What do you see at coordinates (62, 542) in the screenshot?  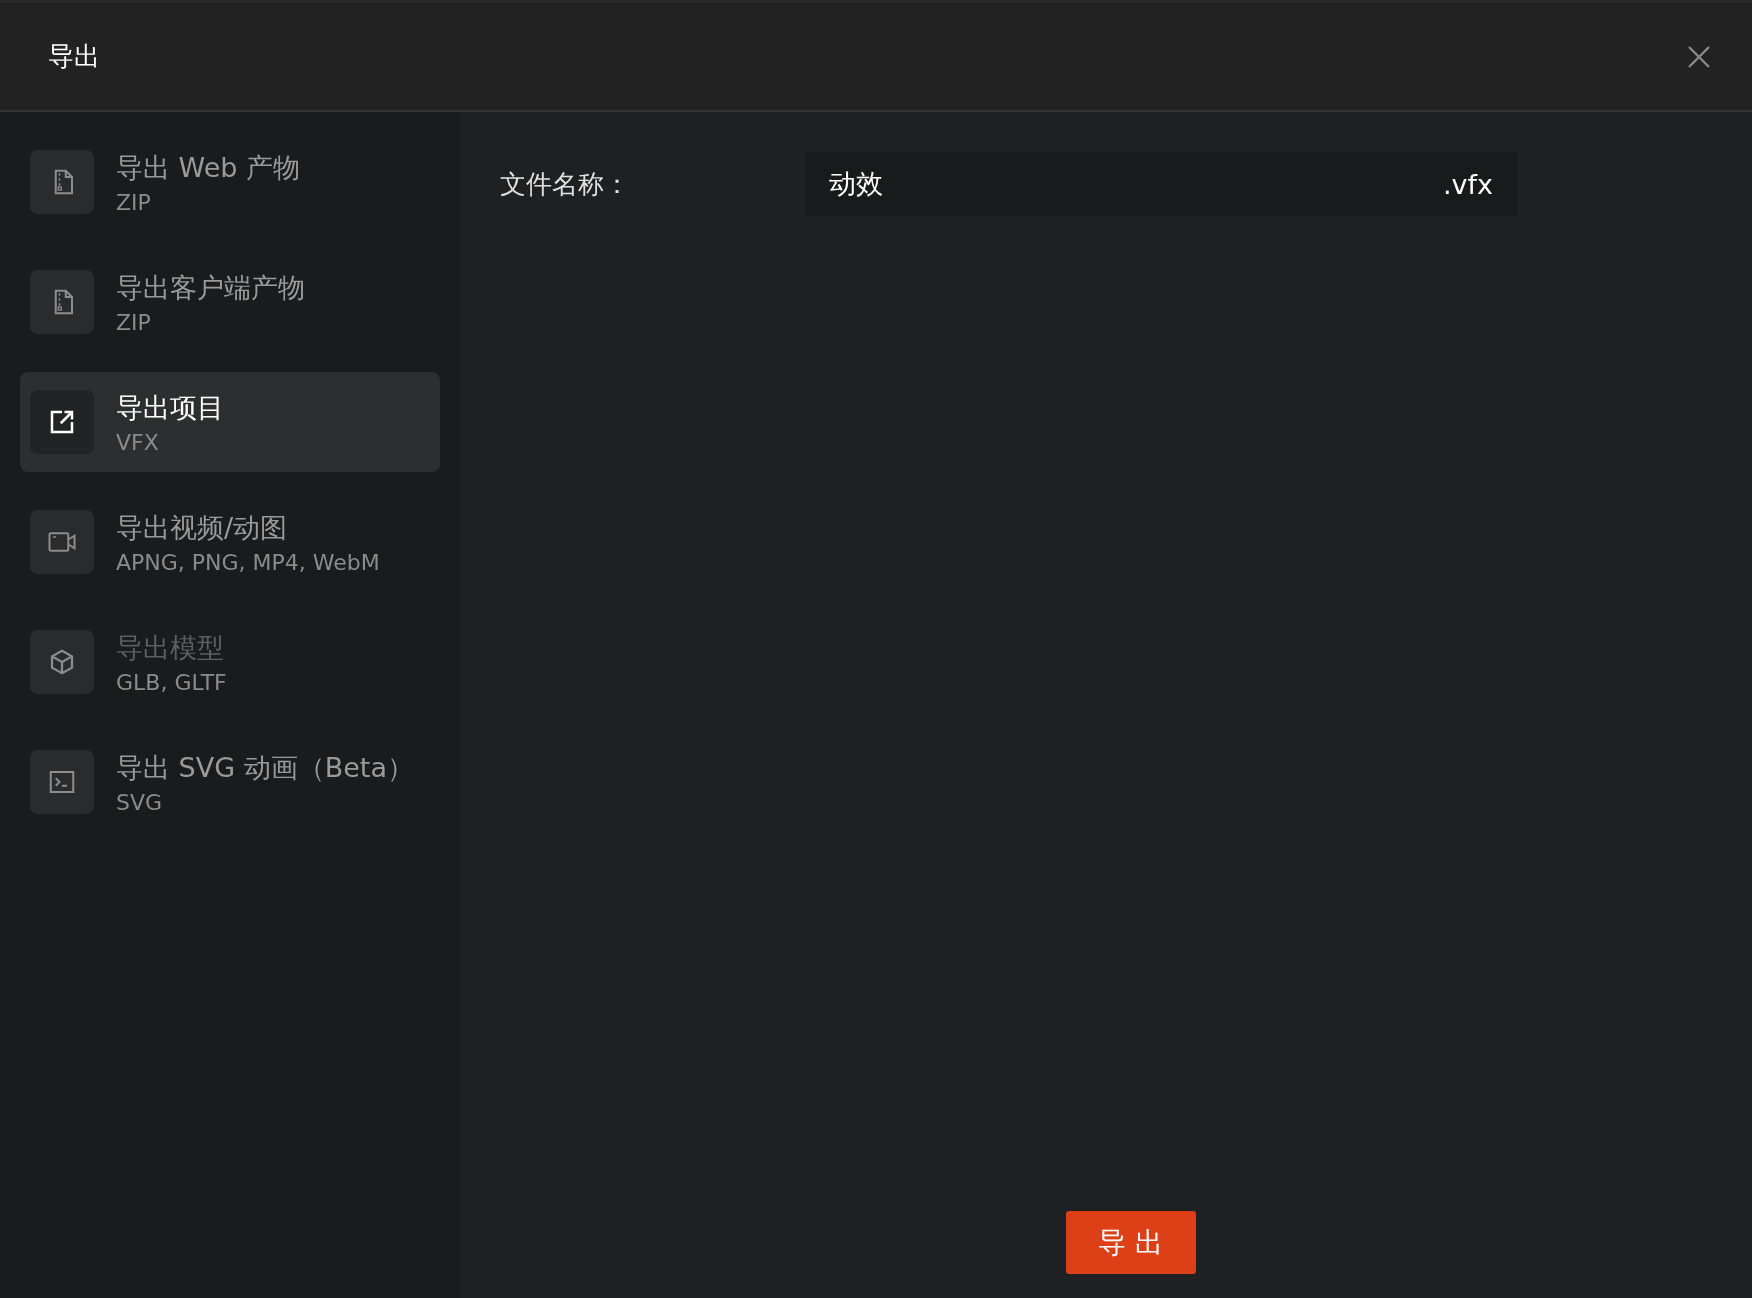 I see `video-camera-icon` at bounding box center [62, 542].